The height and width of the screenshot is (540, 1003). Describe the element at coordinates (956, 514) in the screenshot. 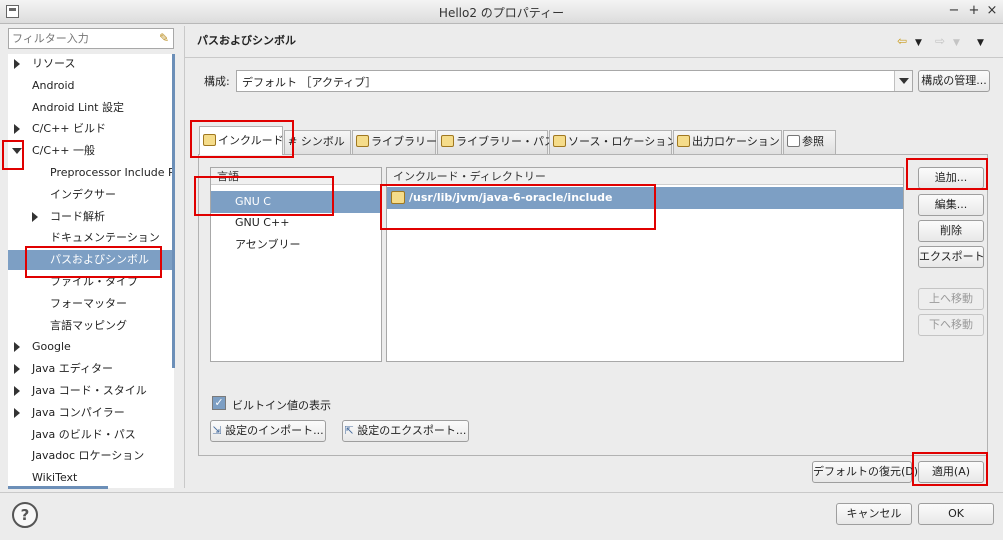

I see `ok-button: OK` at that location.